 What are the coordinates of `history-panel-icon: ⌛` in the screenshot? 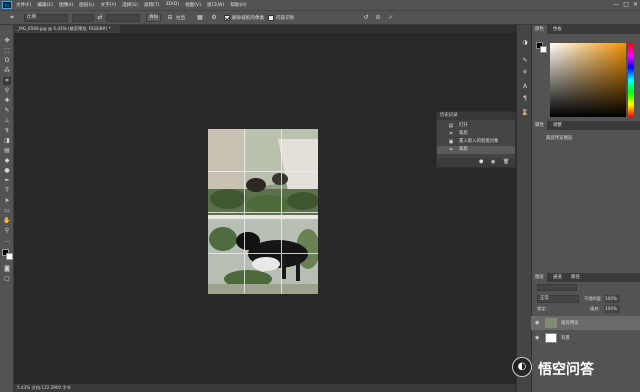 It's located at (525, 113).